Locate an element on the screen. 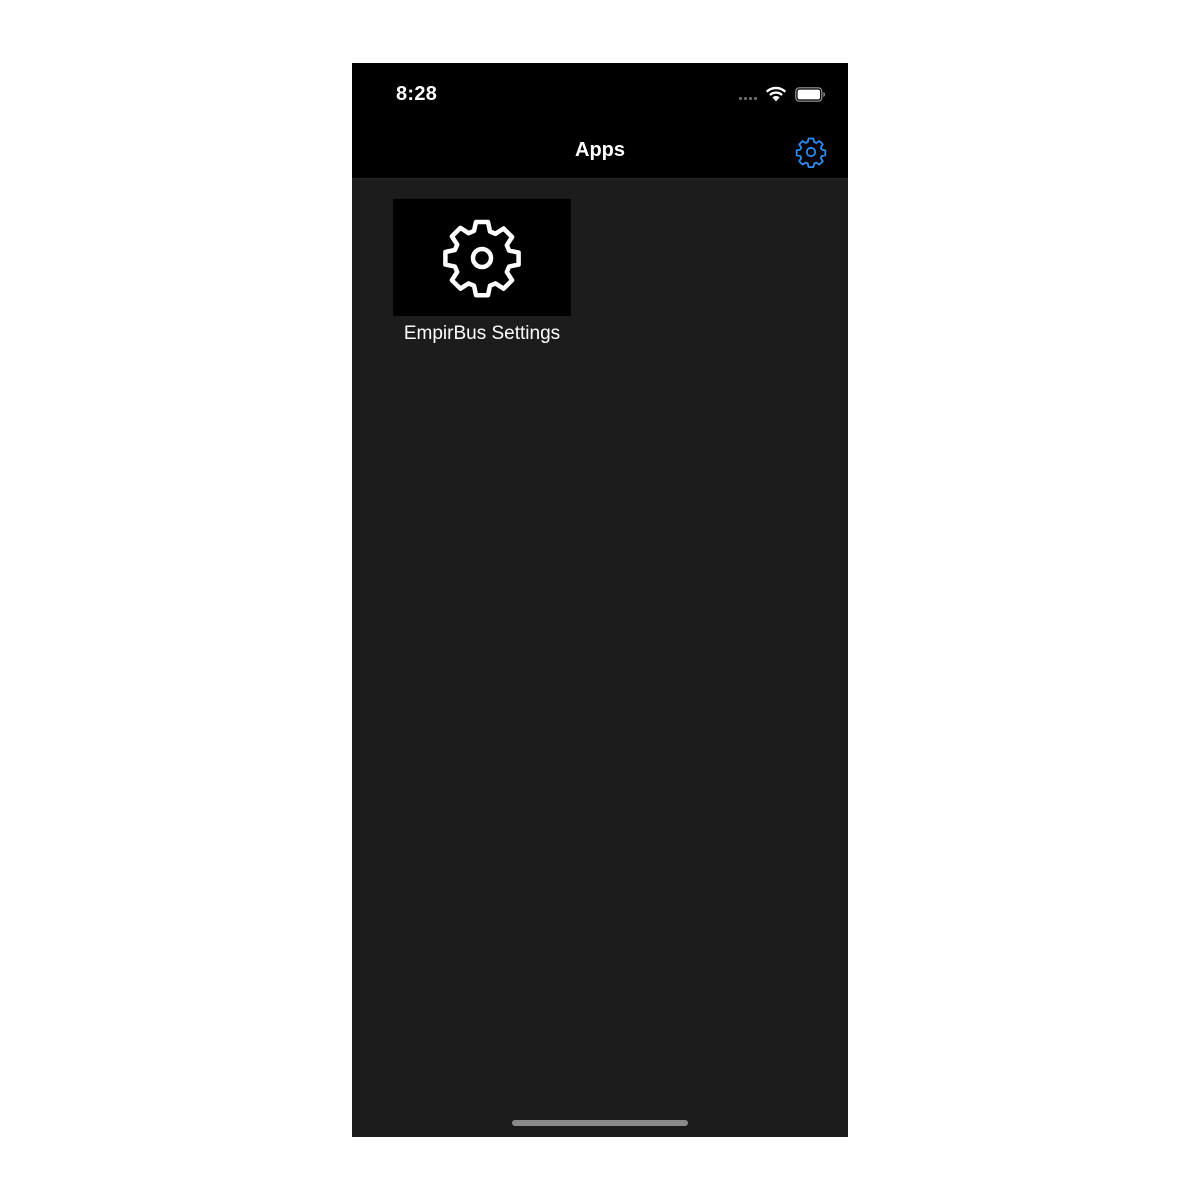  home-indicator is located at coordinates (600, 1123).